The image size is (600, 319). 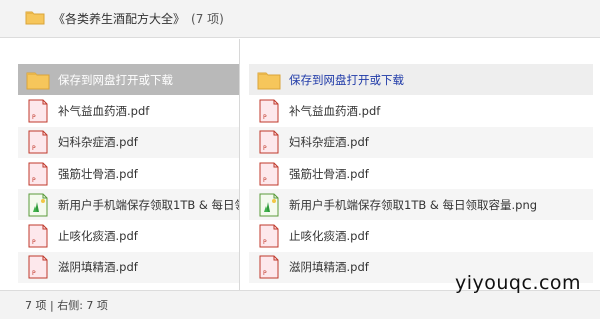 I want to click on list-item: P 滋阴填精酒.pdf, so click(x=128, y=267).